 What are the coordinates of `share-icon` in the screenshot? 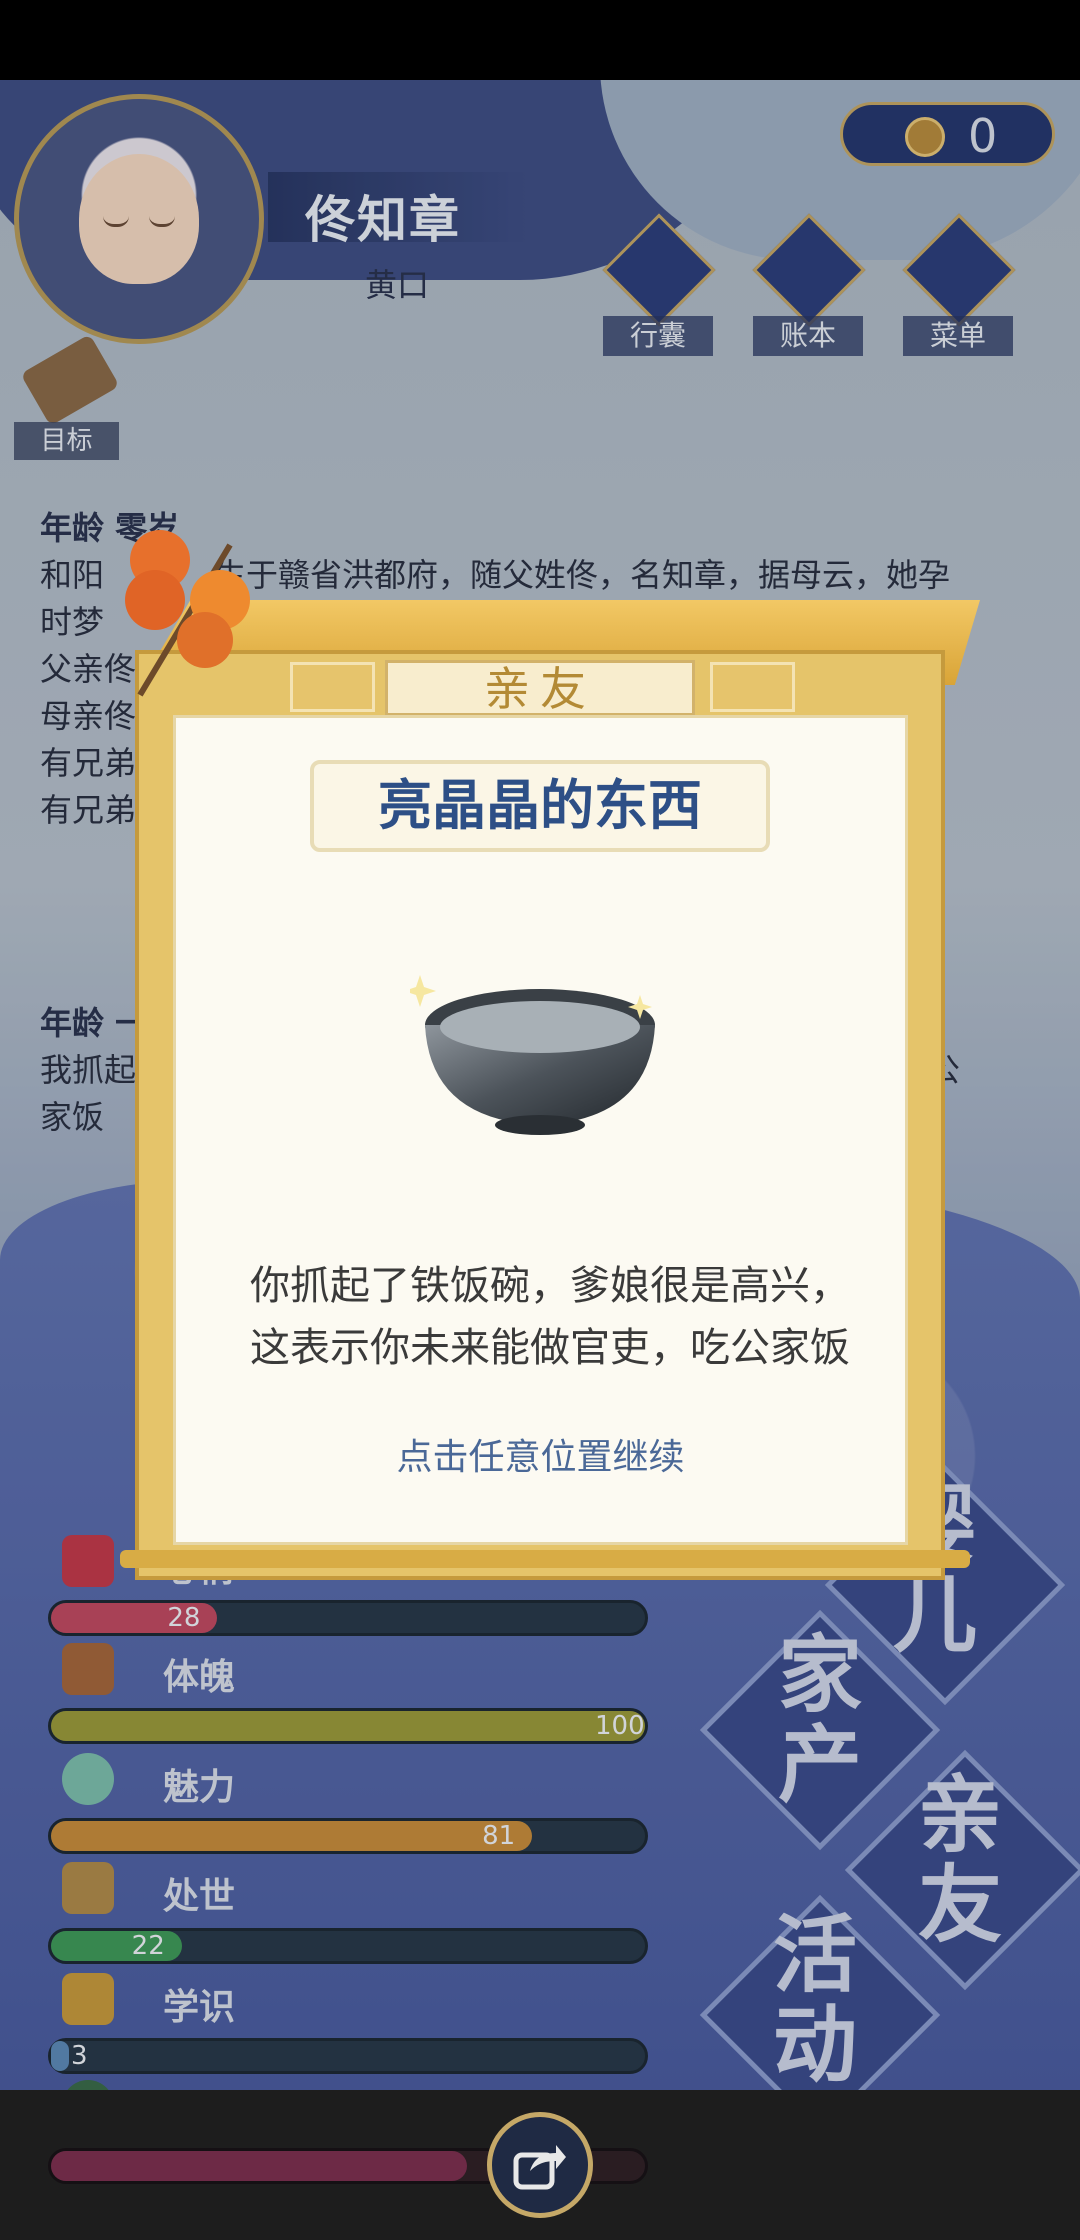 It's located at (539, 2167).